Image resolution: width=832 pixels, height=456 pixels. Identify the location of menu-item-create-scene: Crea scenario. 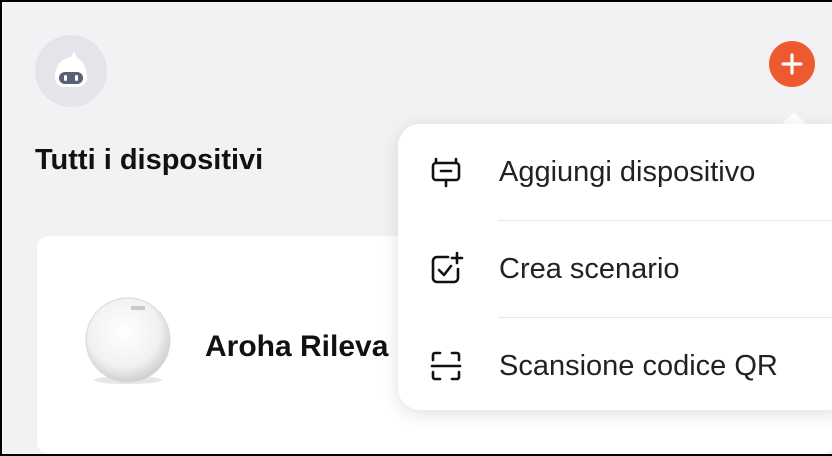
(615, 269).